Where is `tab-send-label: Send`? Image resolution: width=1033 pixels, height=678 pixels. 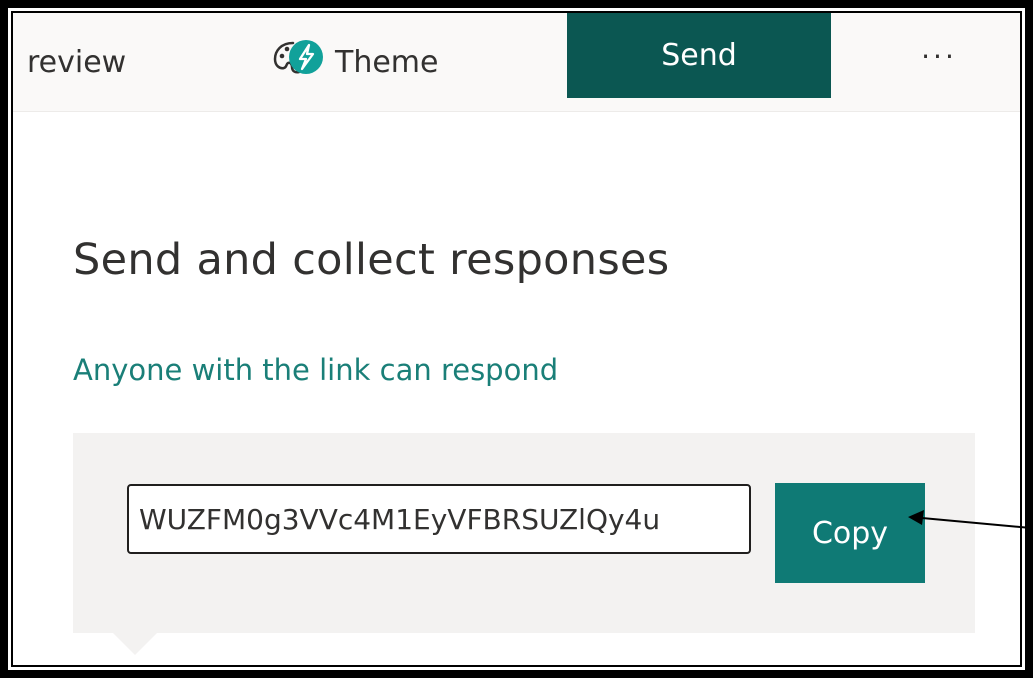
tab-send-label: Send is located at coordinates (699, 55).